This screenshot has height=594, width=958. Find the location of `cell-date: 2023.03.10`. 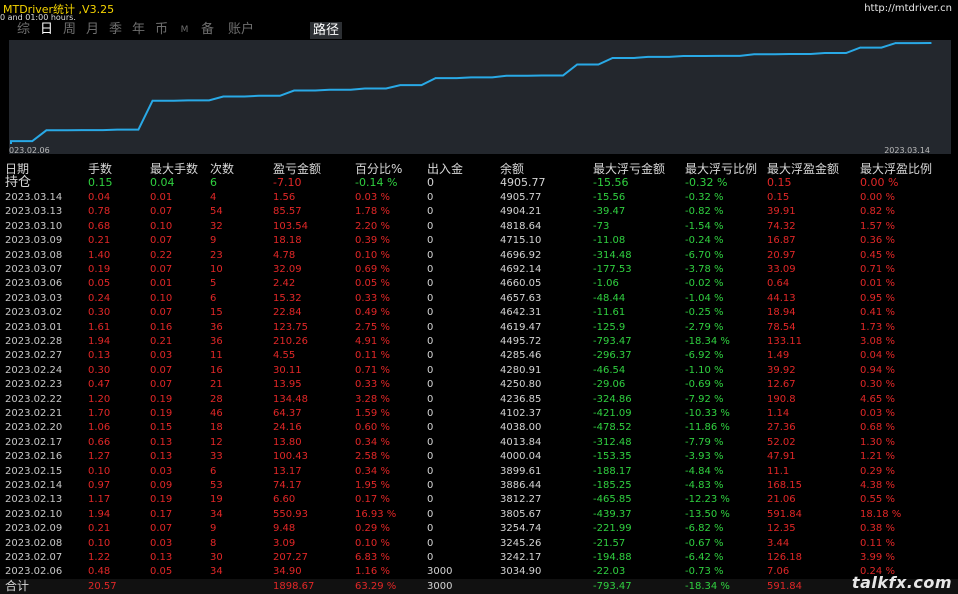

cell-date: 2023.03.10 is located at coordinates (34, 226).